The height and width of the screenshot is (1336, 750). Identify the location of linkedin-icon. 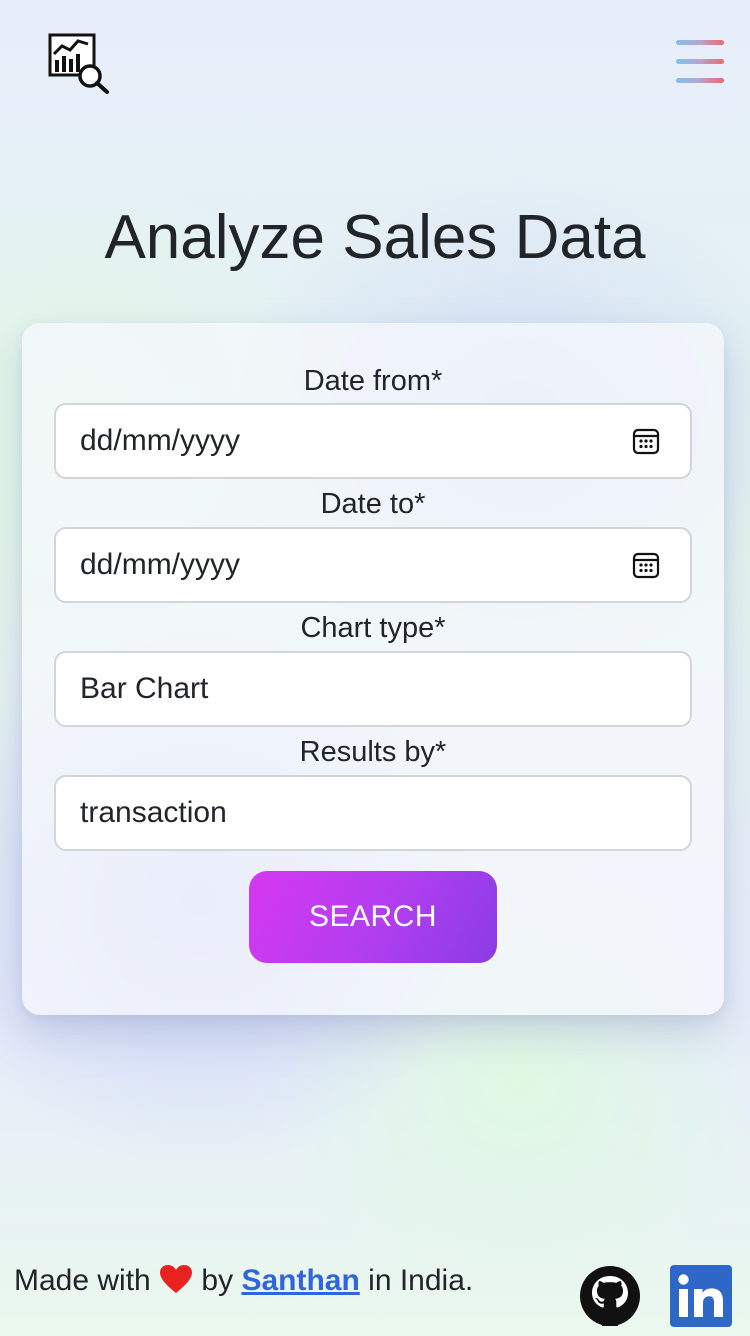
(701, 1296).